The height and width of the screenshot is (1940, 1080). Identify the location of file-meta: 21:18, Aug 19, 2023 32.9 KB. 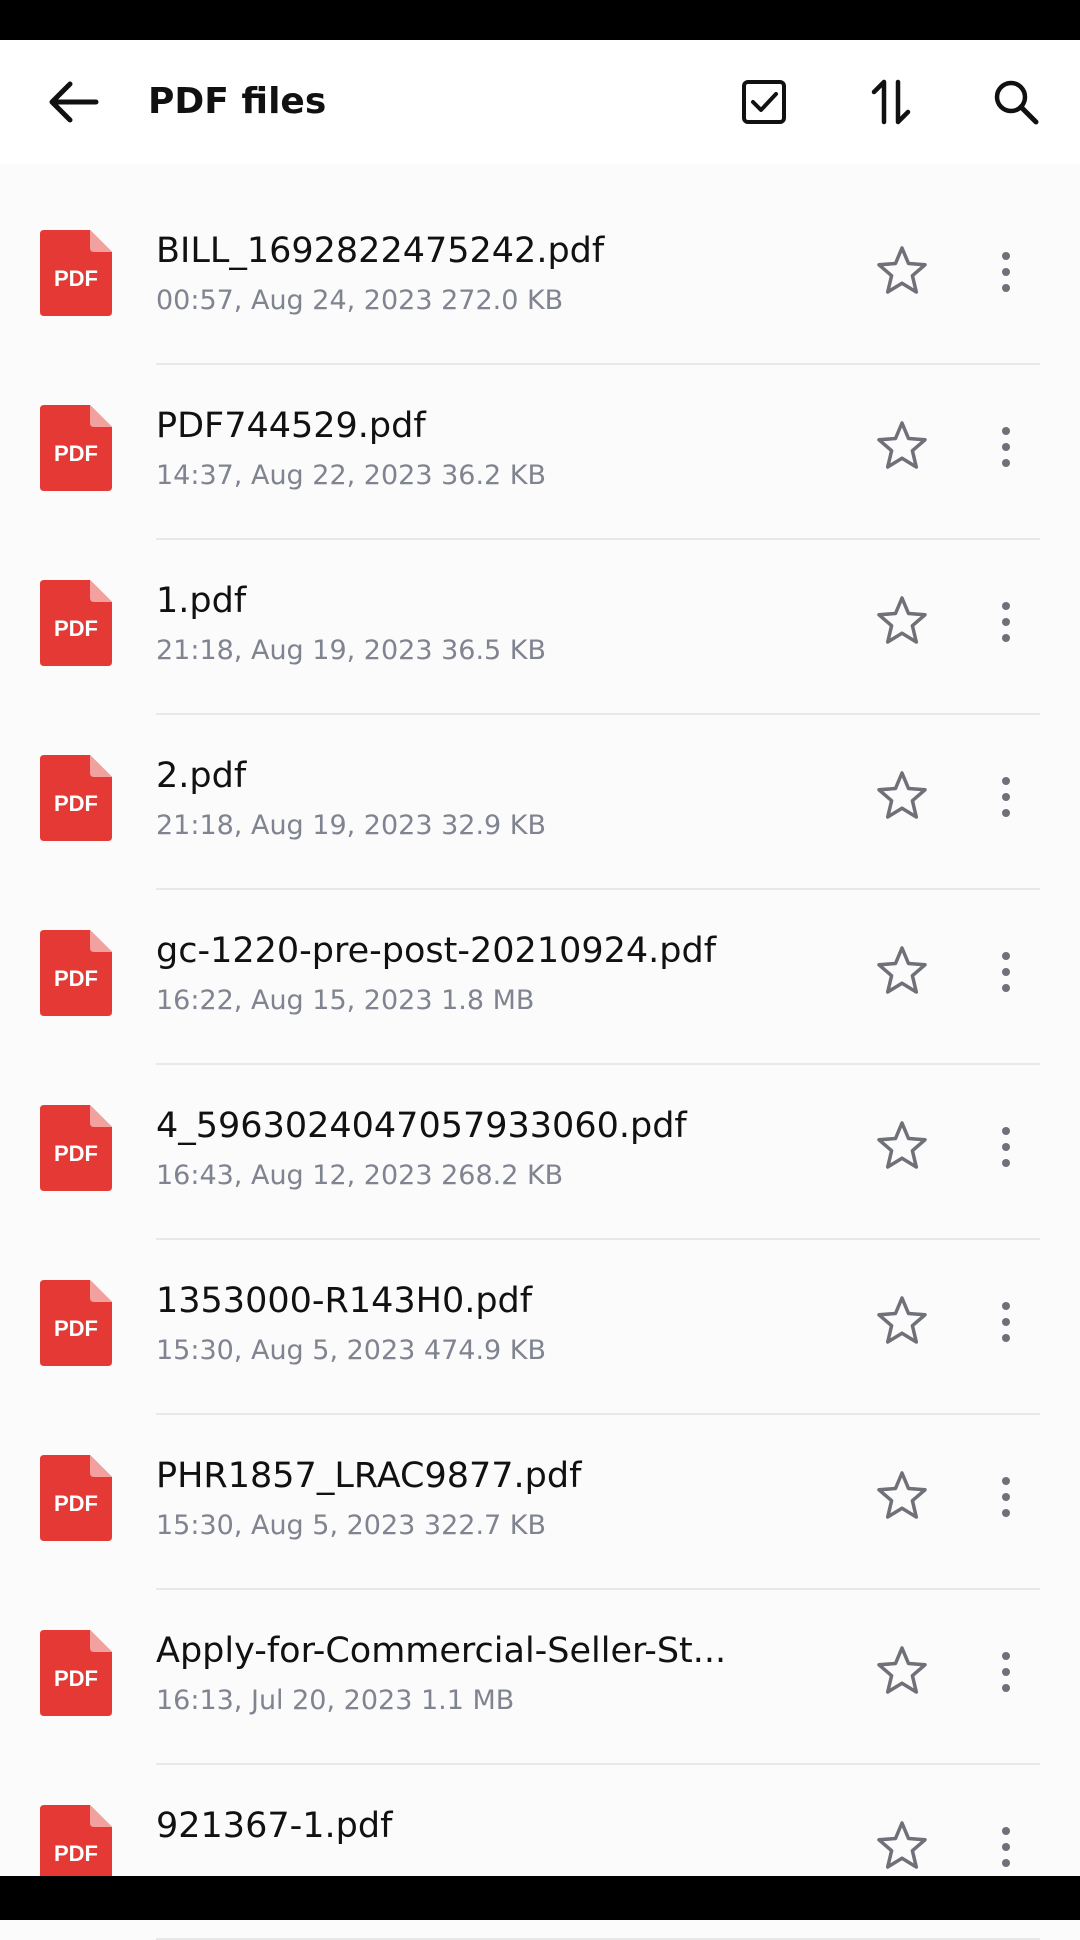
(351, 825).